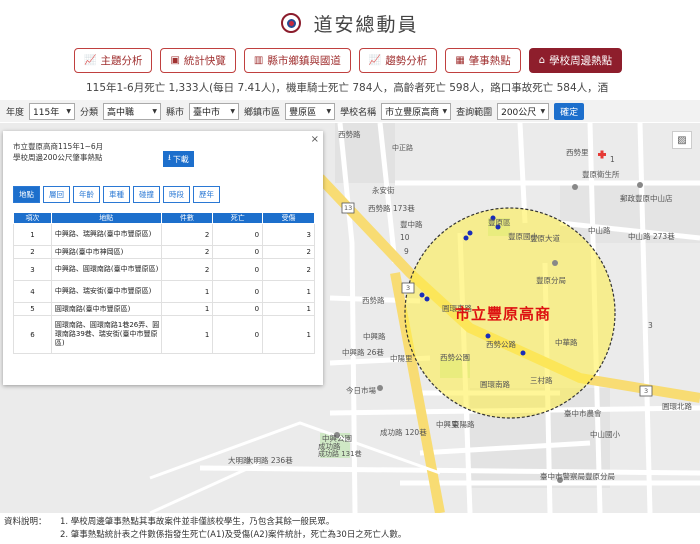  I want to click on school-select: 市立豐原高商 ▼, so click(416, 111).